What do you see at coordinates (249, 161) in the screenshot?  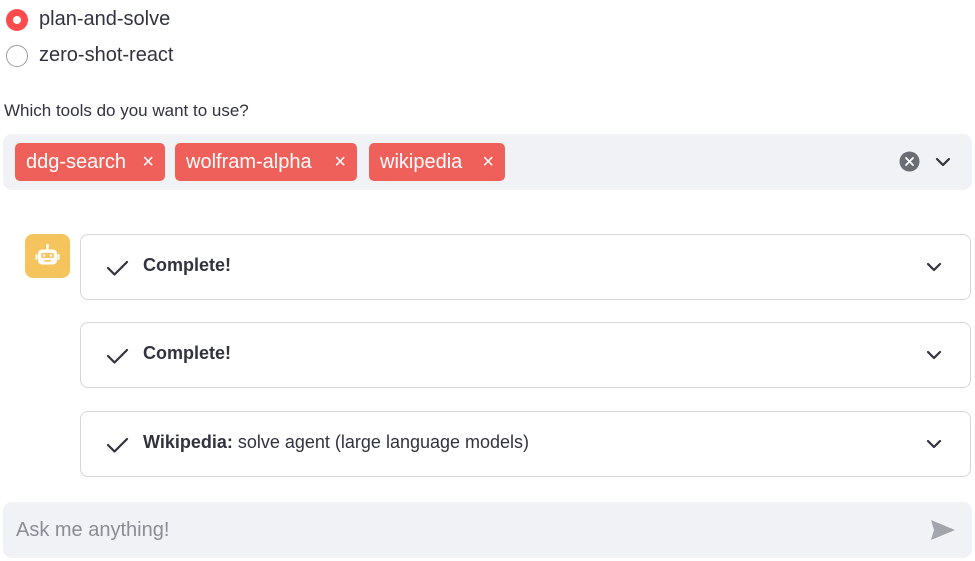 I see `chip-label: wolfram-alpha` at bounding box center [249, 161].